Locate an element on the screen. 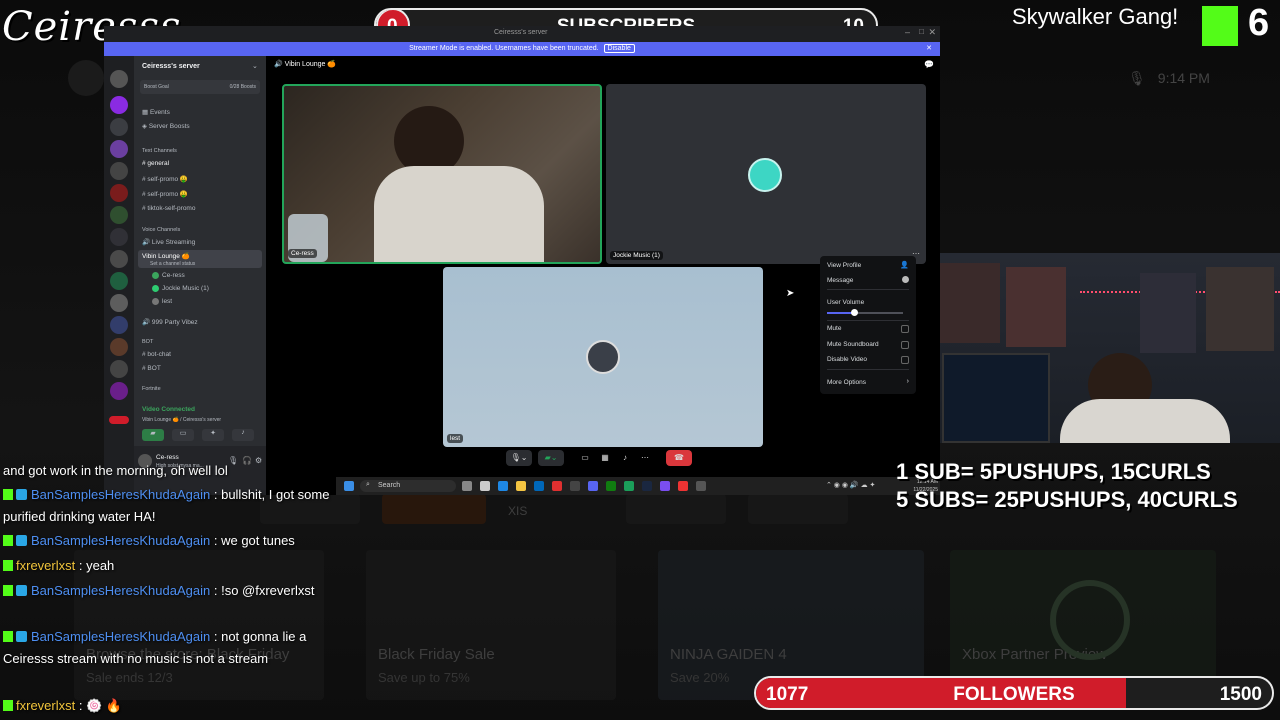 The height and width of the screenshot is (720, 1280). volume-slider is located at coordinates (865, 312).